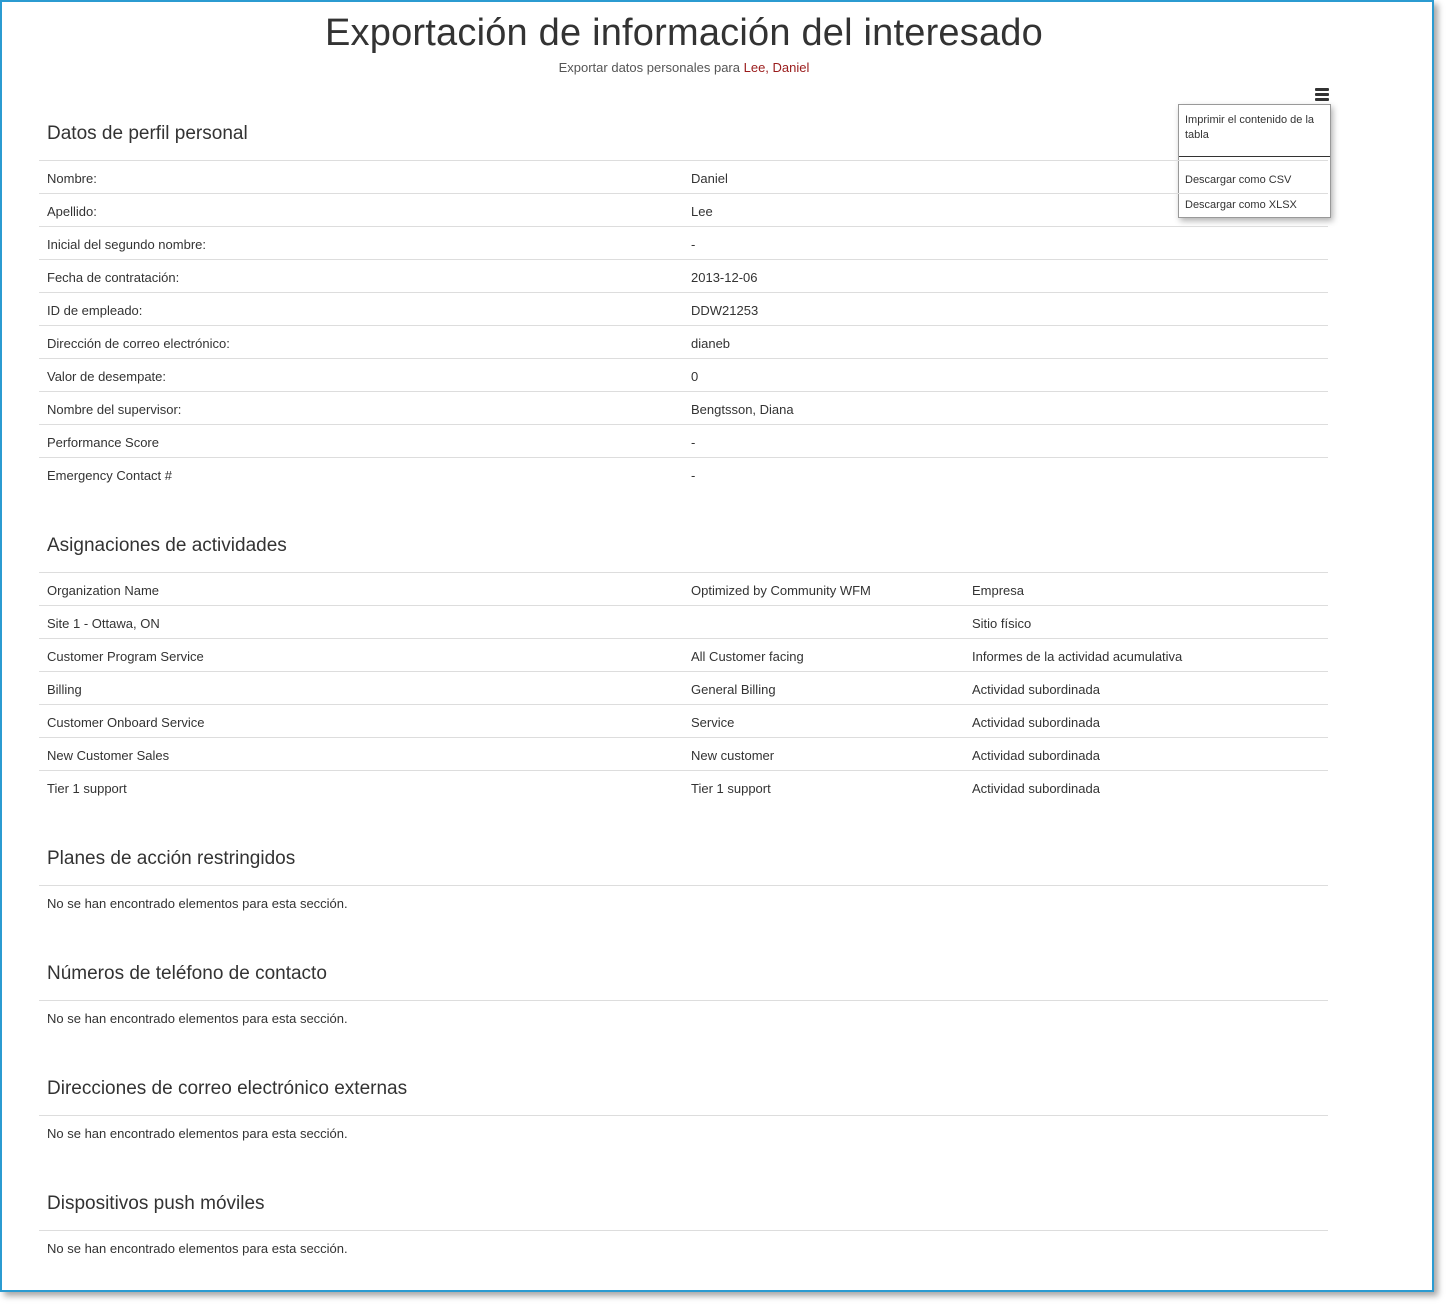 The width and height of the screenshot is (1447, 1305). What do you see at coordinates (72, 178) in the screenshot?
I see `profile-label: Nombre:` at bounding box center [72, 178].